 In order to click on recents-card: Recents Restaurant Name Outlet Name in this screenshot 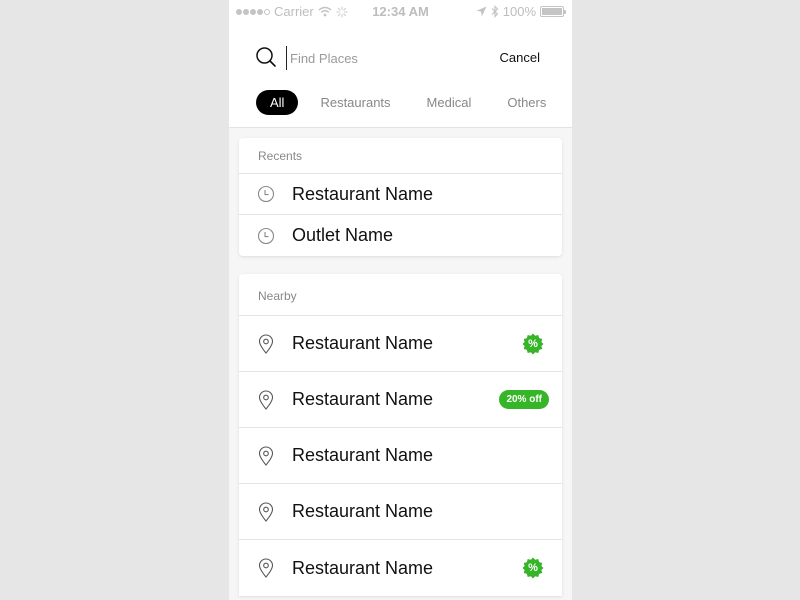, I will do `click(400, 197)`.